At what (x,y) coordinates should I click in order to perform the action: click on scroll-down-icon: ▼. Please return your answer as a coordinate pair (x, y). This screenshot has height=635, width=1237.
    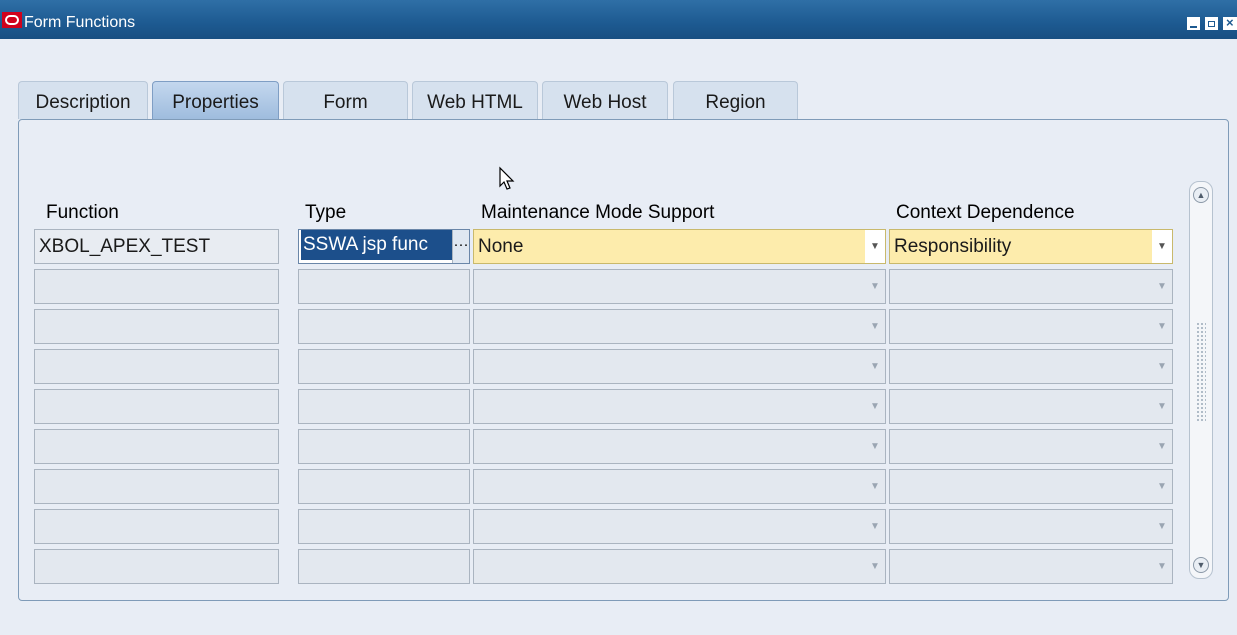
    Looking at the image, I should click on (1201, 565).